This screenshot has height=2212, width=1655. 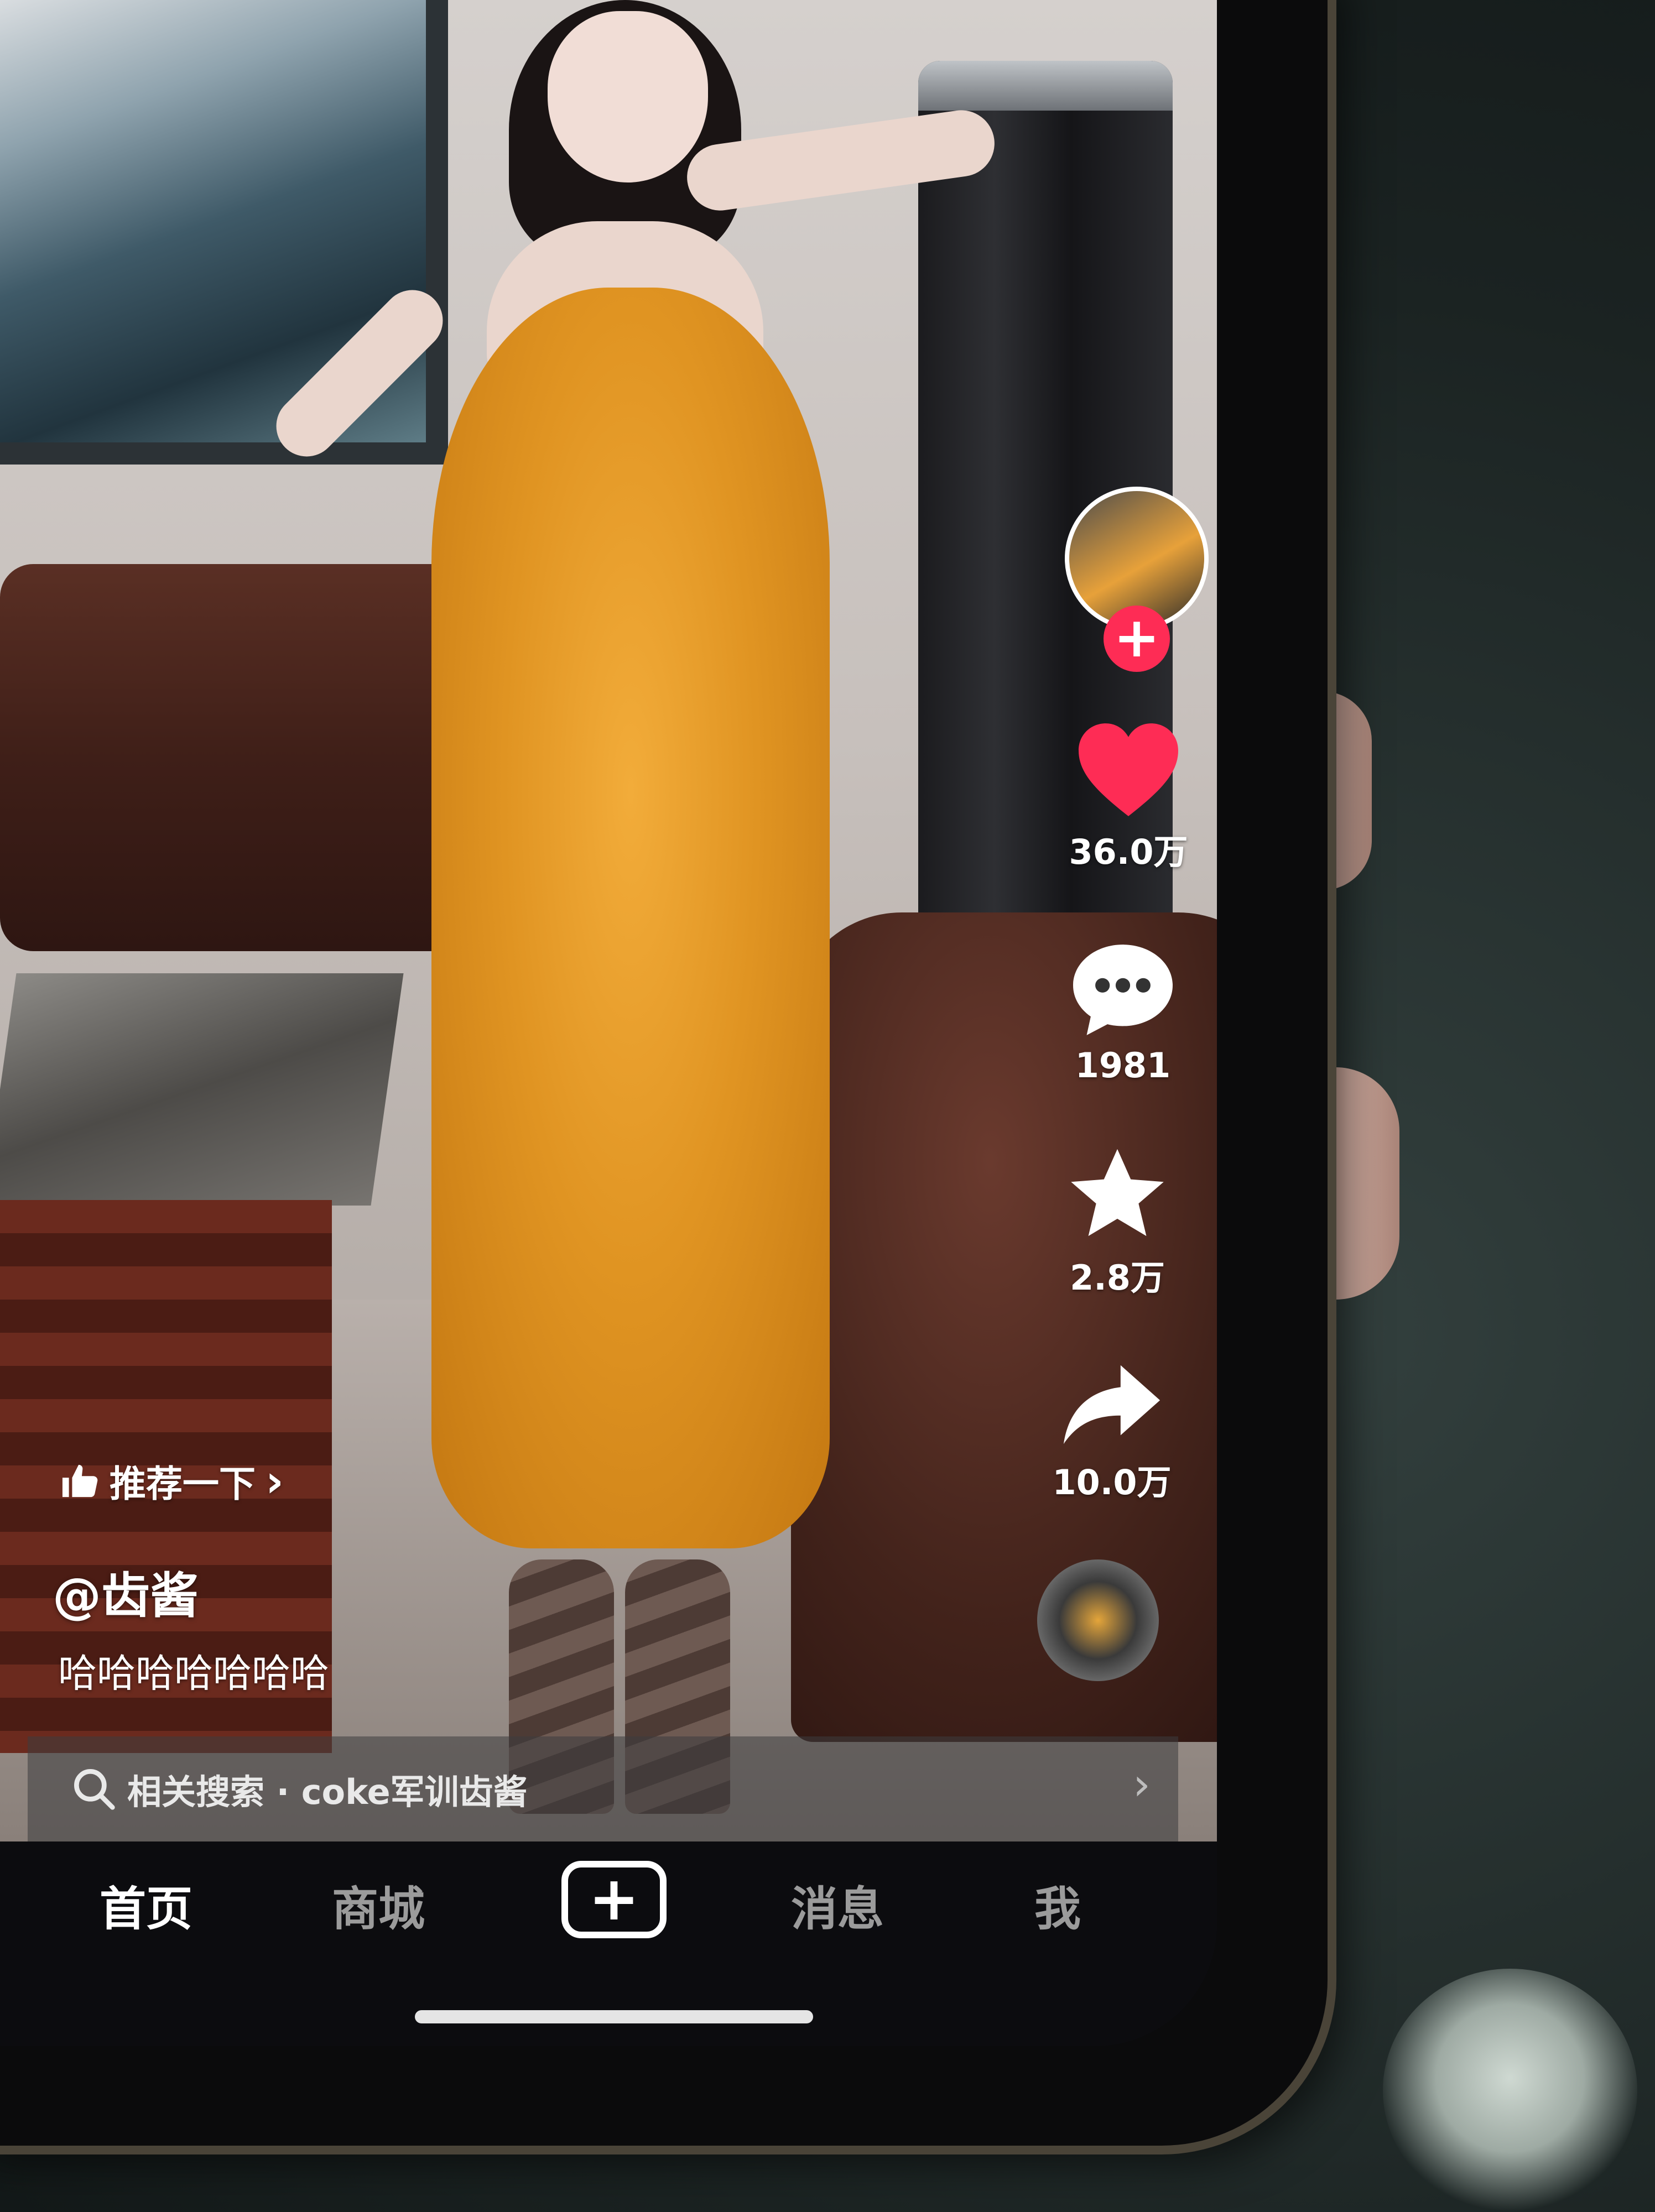 What do you see at coordinates (603, 1789) in the screenshot?
I see `related-search-bar: 相关搜索 · coke军训齿酱 ›` at bounding box center [603, 1789].